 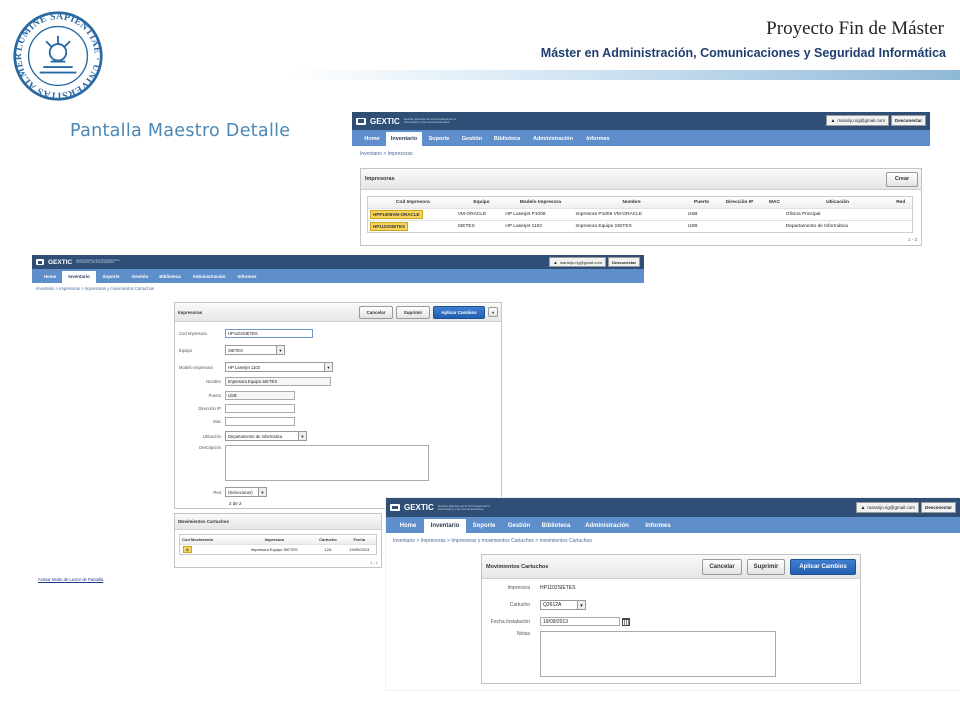 I want to click on impresora-label: Impresora, so click(x=518, y=588).